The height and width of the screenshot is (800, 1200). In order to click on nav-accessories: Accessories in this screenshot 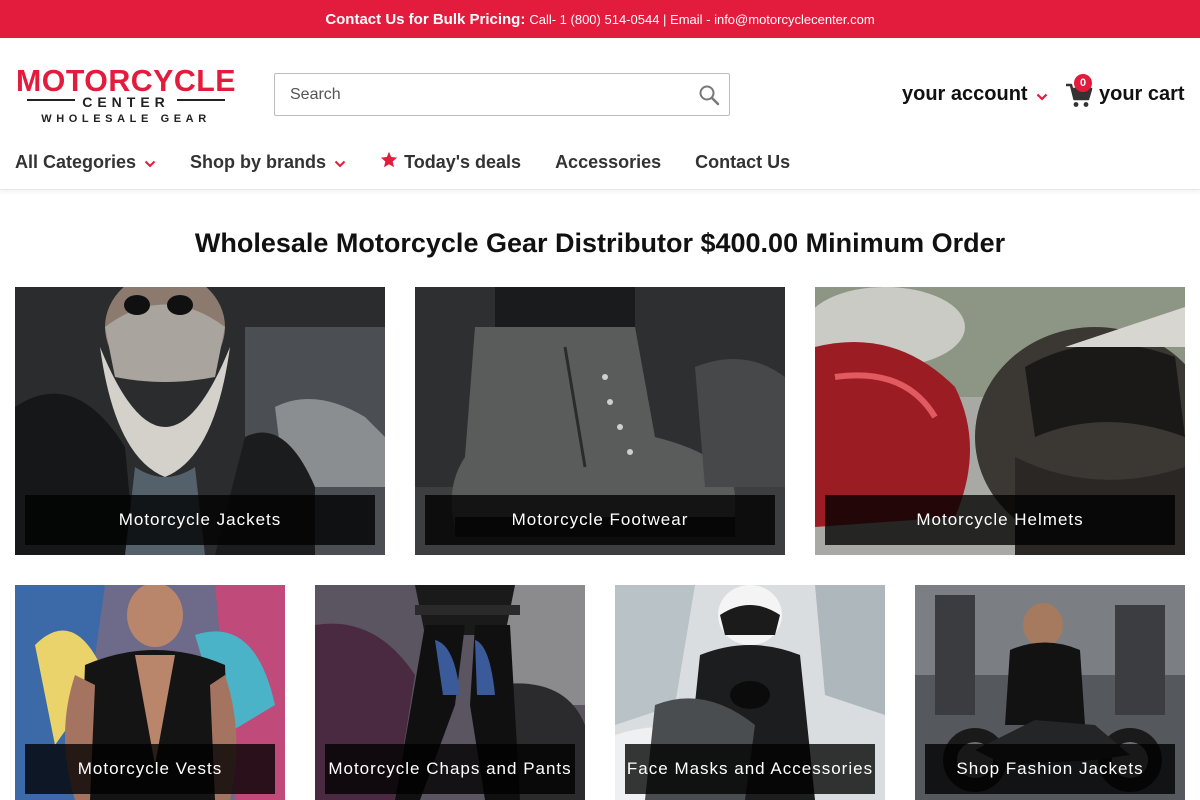, I will do `click(608, 162)`.